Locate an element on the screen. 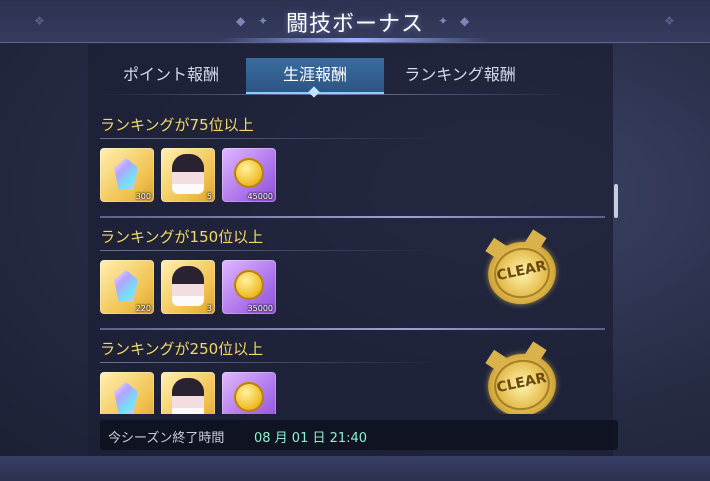  reward-item: 3 is located at coordinates (188, 287).